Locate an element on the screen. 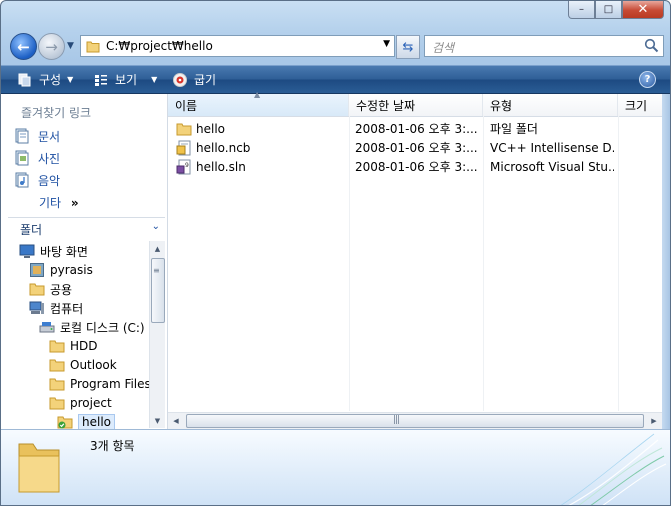  column-header-row: 이름 ▲ 수정한 날짜 유형 크기 is located at coordinates (415, 103).